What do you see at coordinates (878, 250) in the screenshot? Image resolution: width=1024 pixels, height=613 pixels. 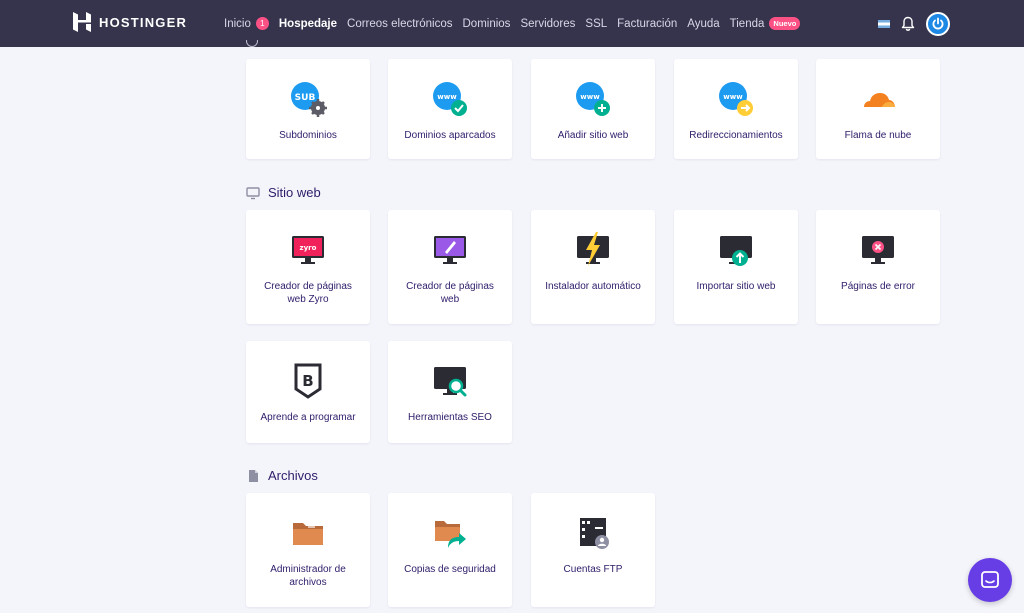 I see `error-pages-icon` at bounding box center [878, 250].